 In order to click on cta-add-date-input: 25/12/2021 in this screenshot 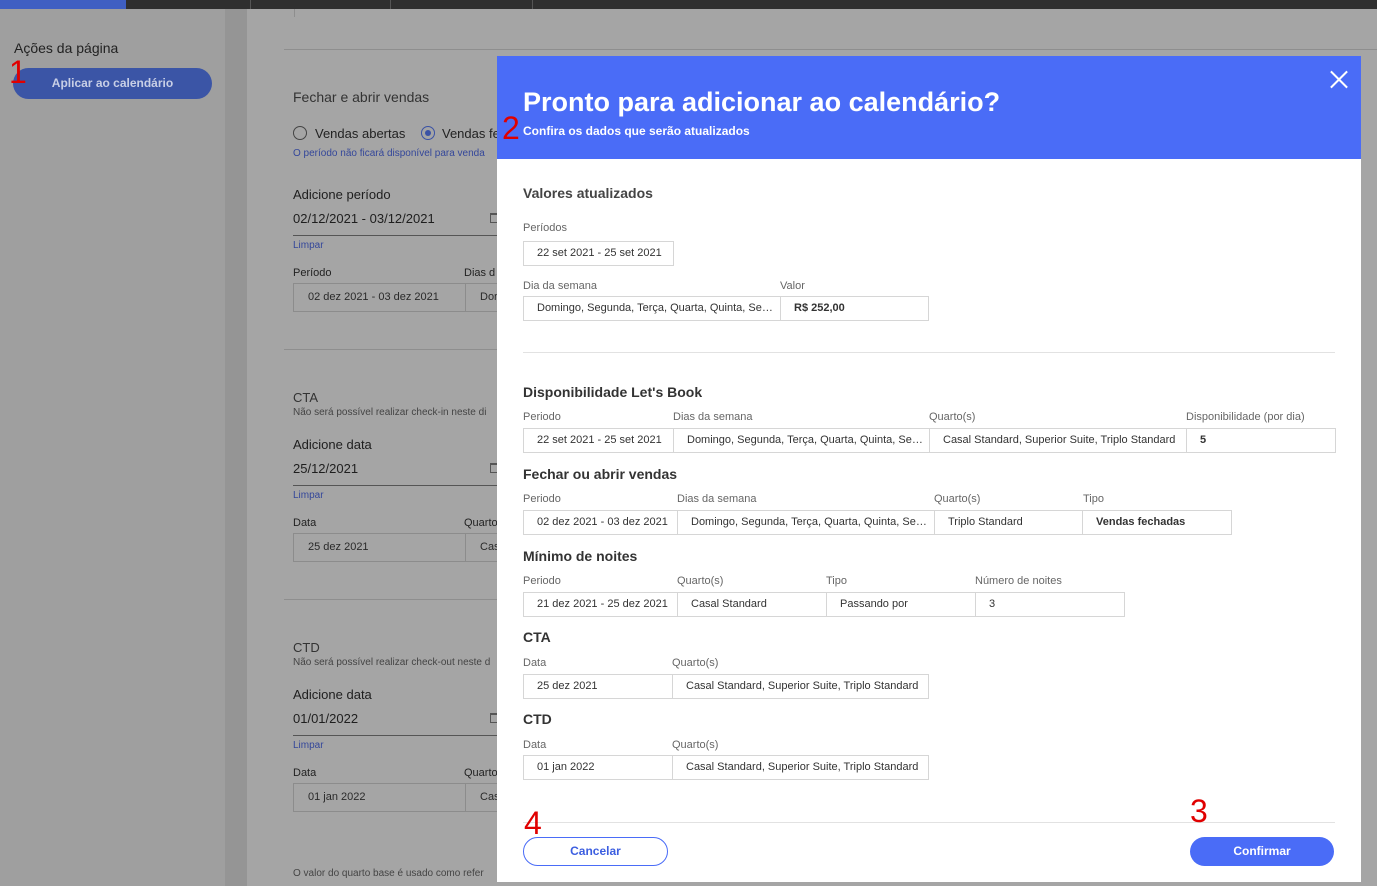, I will do `click(325, 468)`.